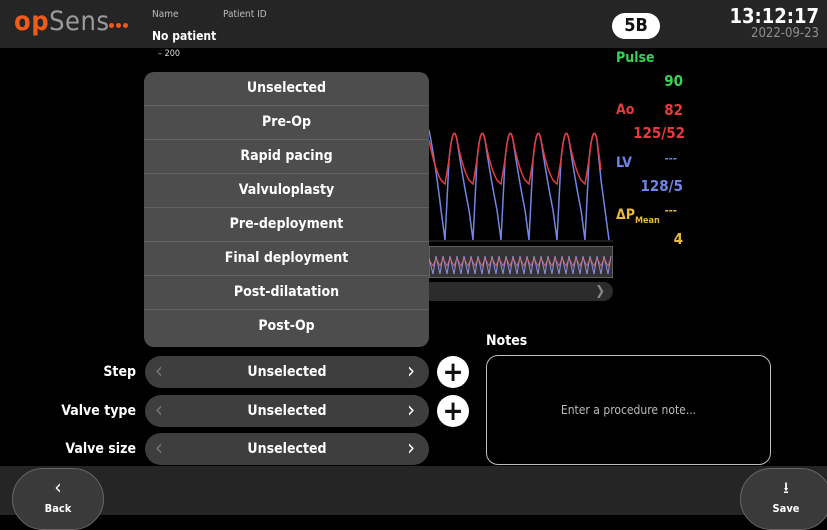 The image size is (827, 530). I want to click on clock-time: 13:12:17, so click(774, 16).